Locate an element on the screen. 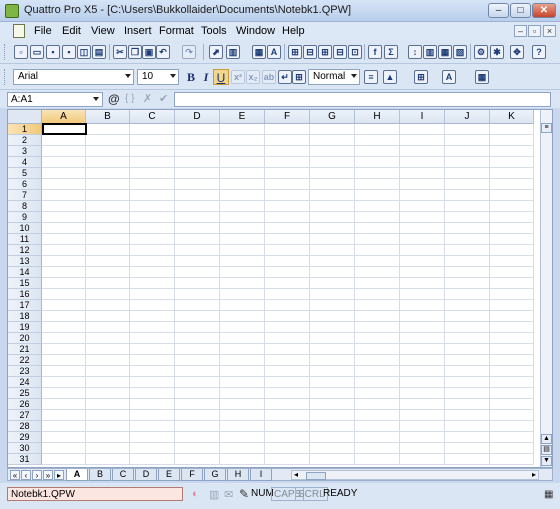  document-icon is located at coordinates (19, 31).